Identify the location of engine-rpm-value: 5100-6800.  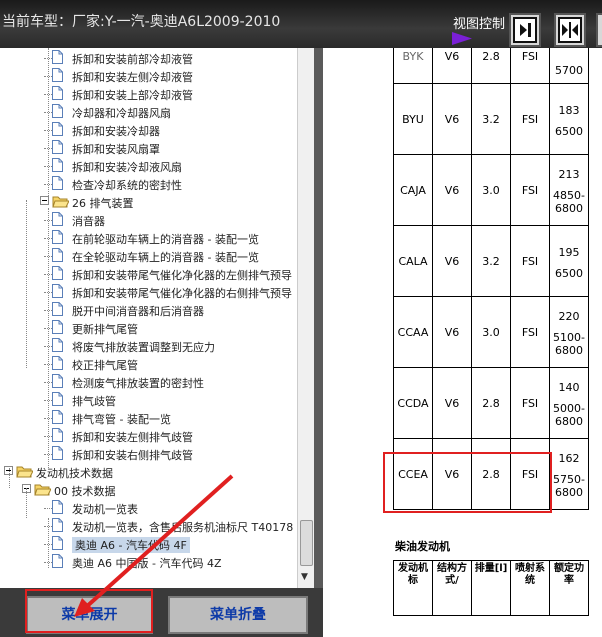
(569, 344).